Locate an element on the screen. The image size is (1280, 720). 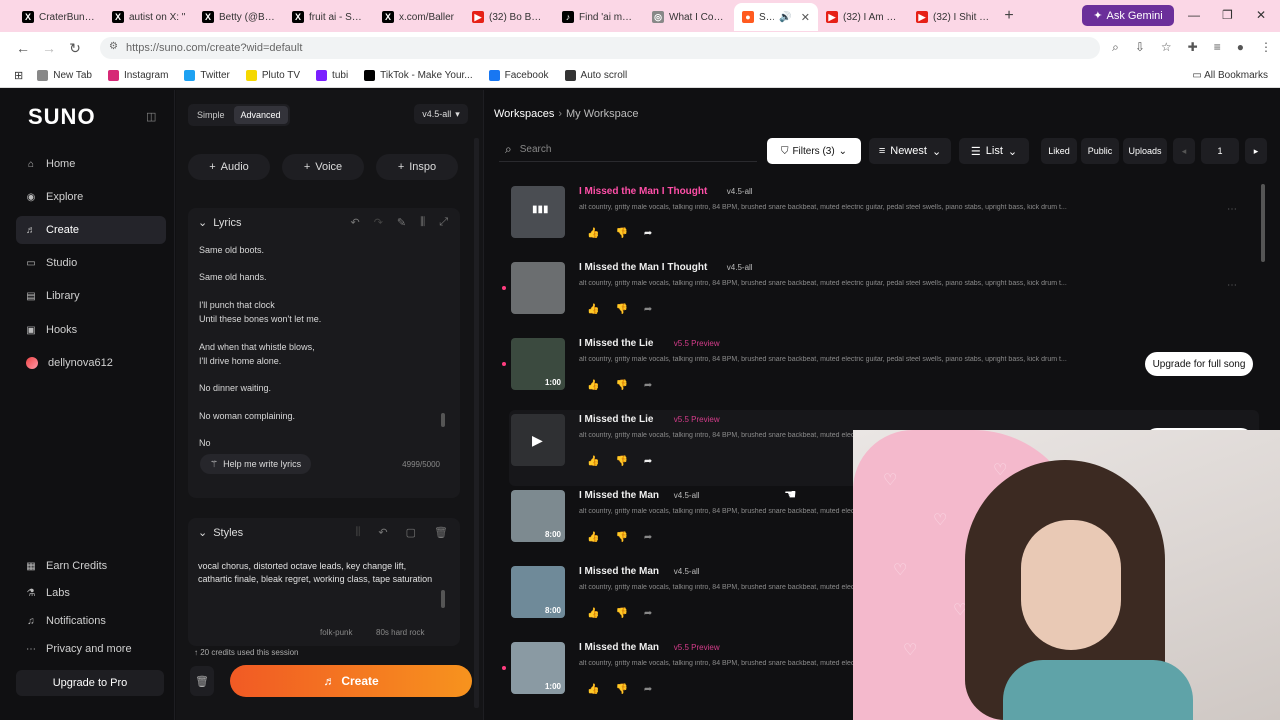
restore-icon: ❐ is located at coordinates (1227, 15).